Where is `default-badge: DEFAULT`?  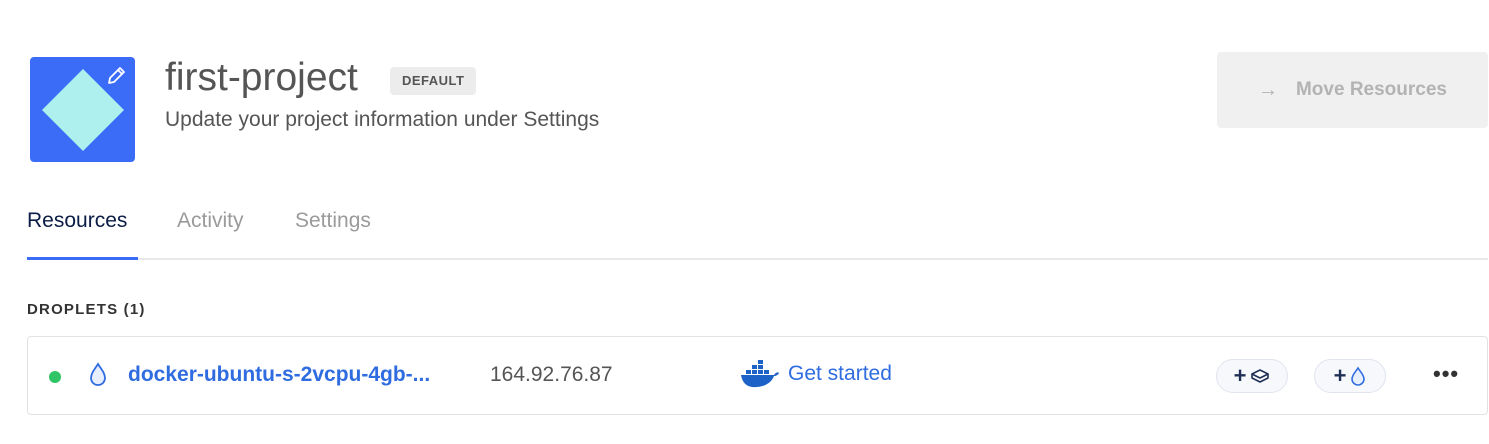 default-badge: DEFAULT is located at coordinates (433, 81).